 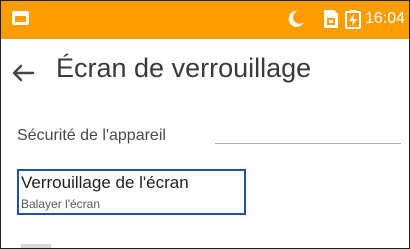 What do you see at coordinates (184, 68) in the screenshot?
I see `page-title: Écran de verrouillage` at bounding box center [184, 68].